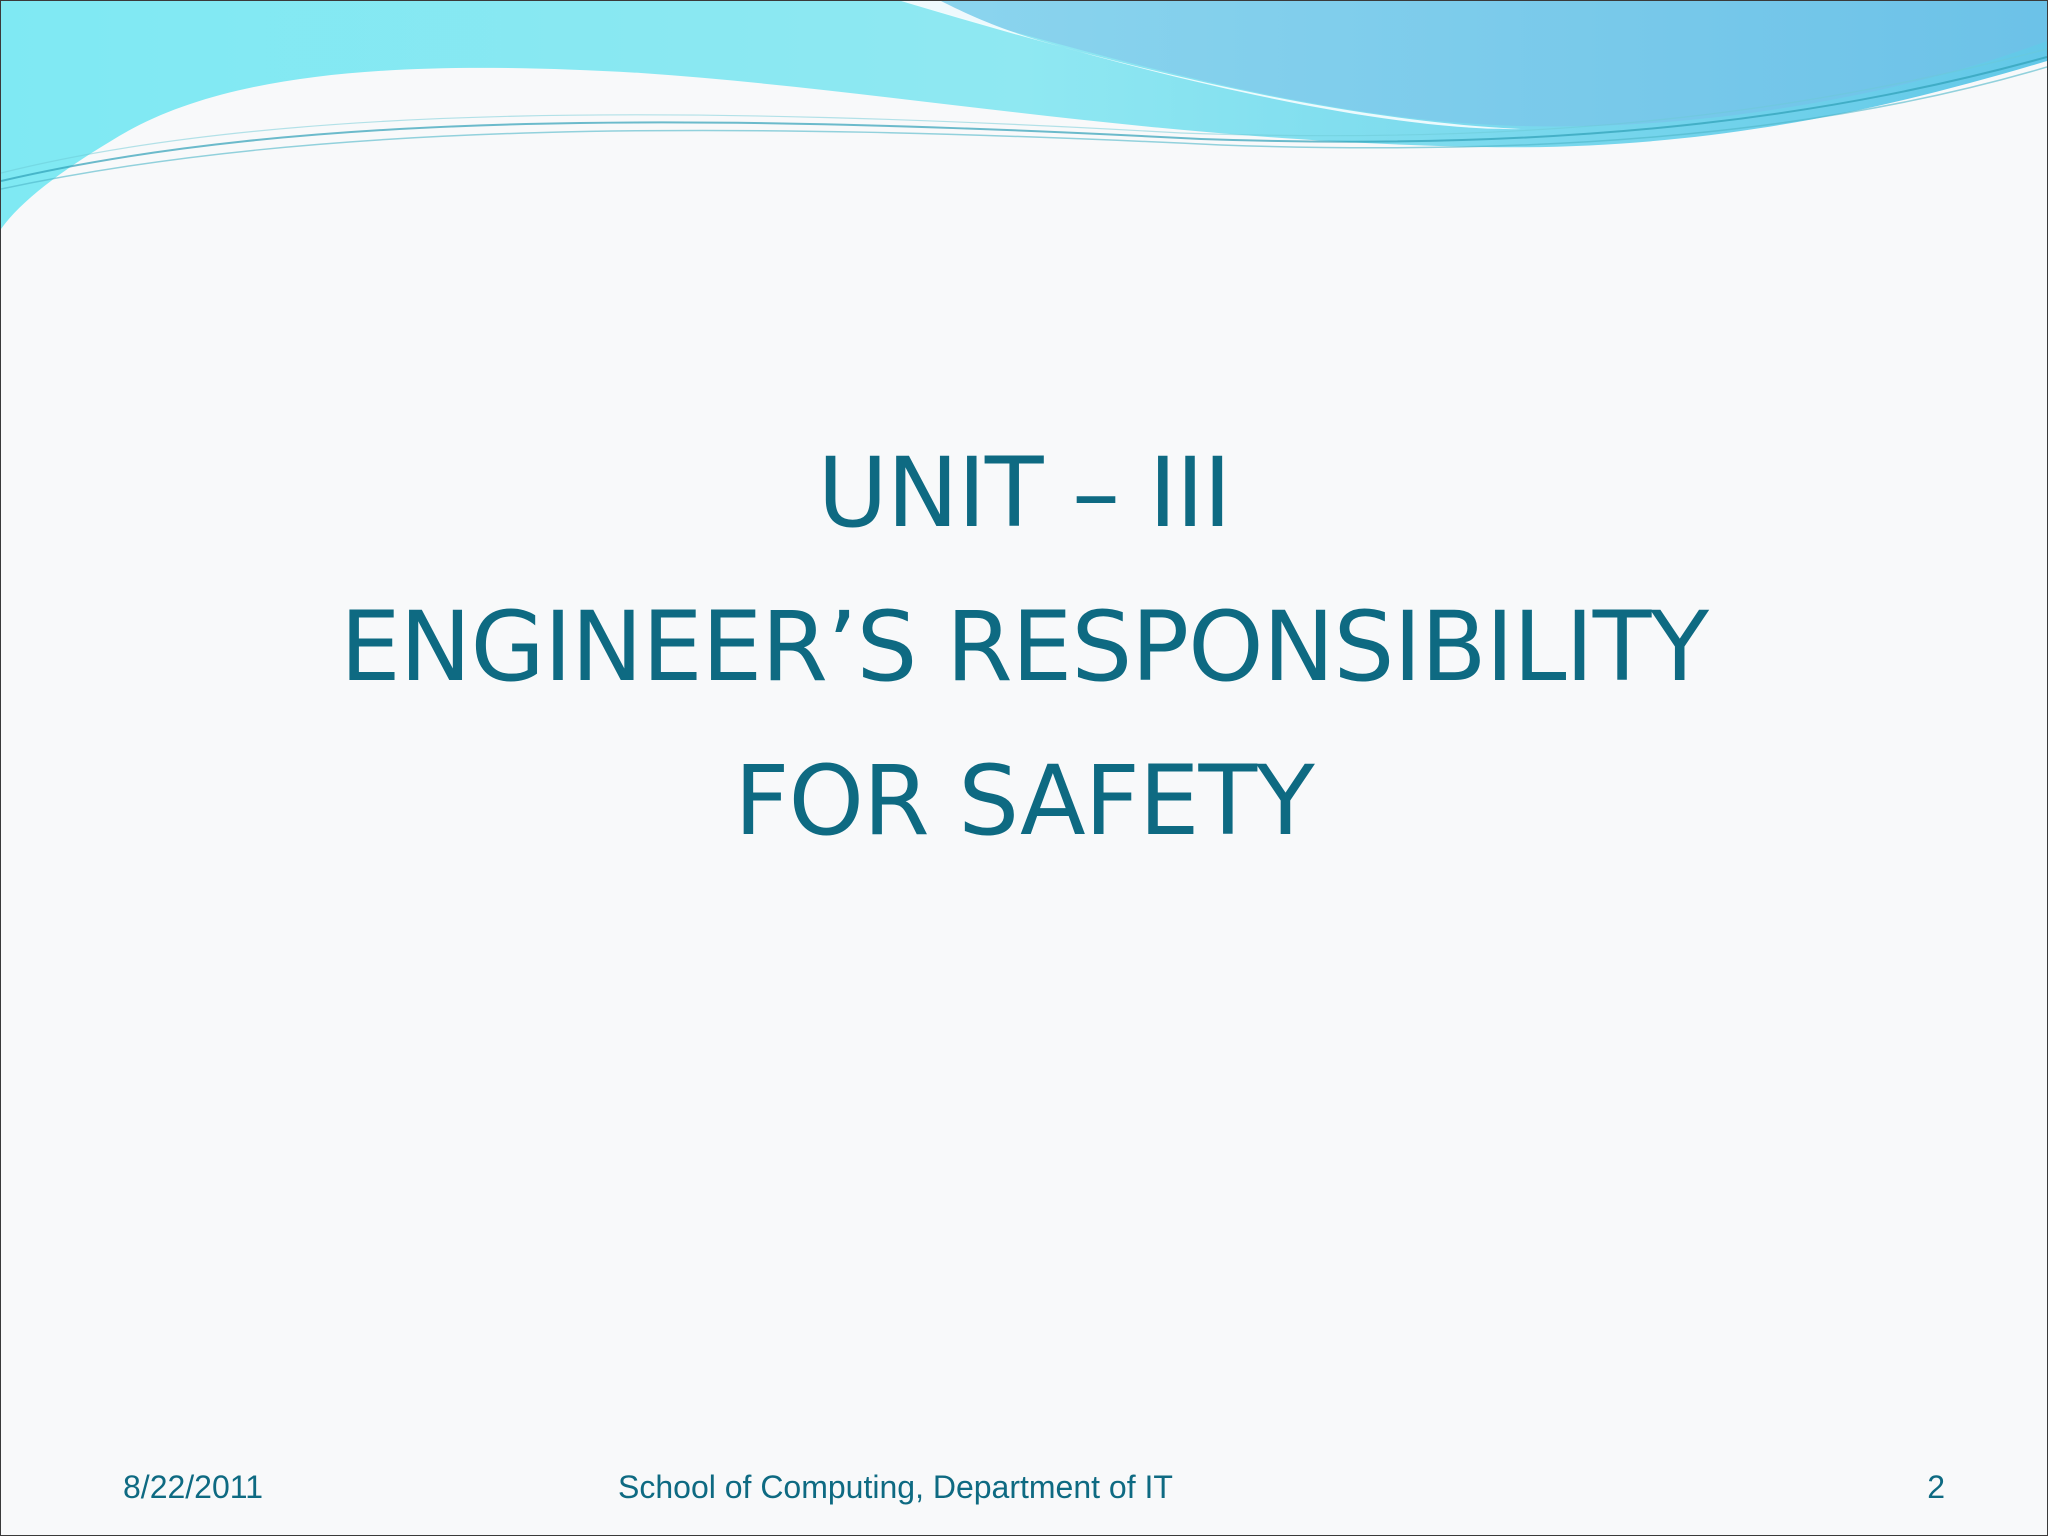 This screenshot has width=2048, height=1536. Describe the element at coordinates (1024, 493) in the screenshot. I see `title-line-unit: UNIT – III` at that location.